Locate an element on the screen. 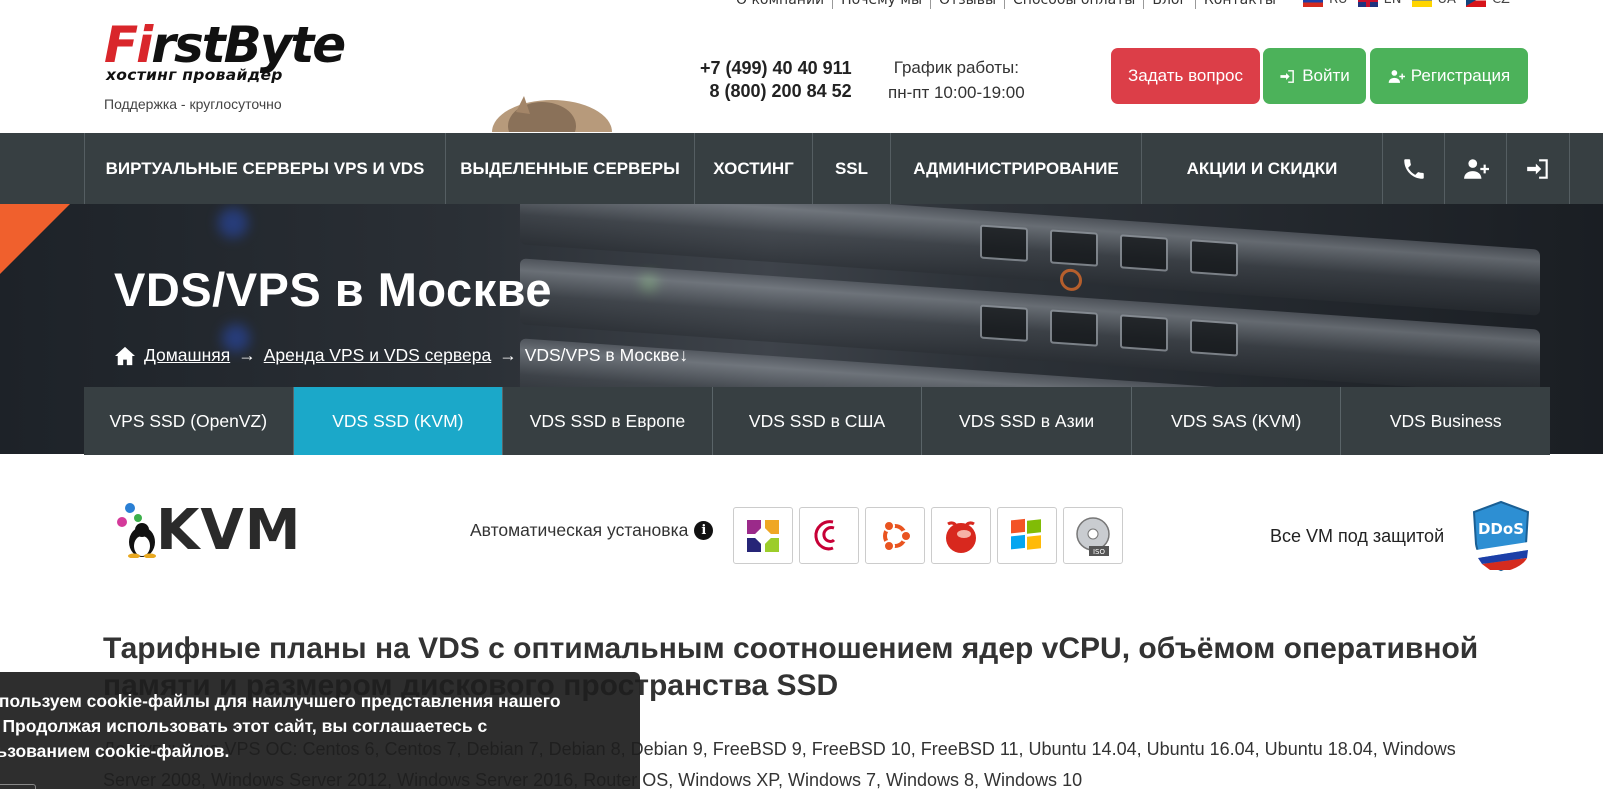 Image resolution: width=1603 pixels, height=789 pixels. nav-dedicated: ВЫДЕЛЕННЫЕ СЕРВЕРЫ is located at coordinates (570, 168).